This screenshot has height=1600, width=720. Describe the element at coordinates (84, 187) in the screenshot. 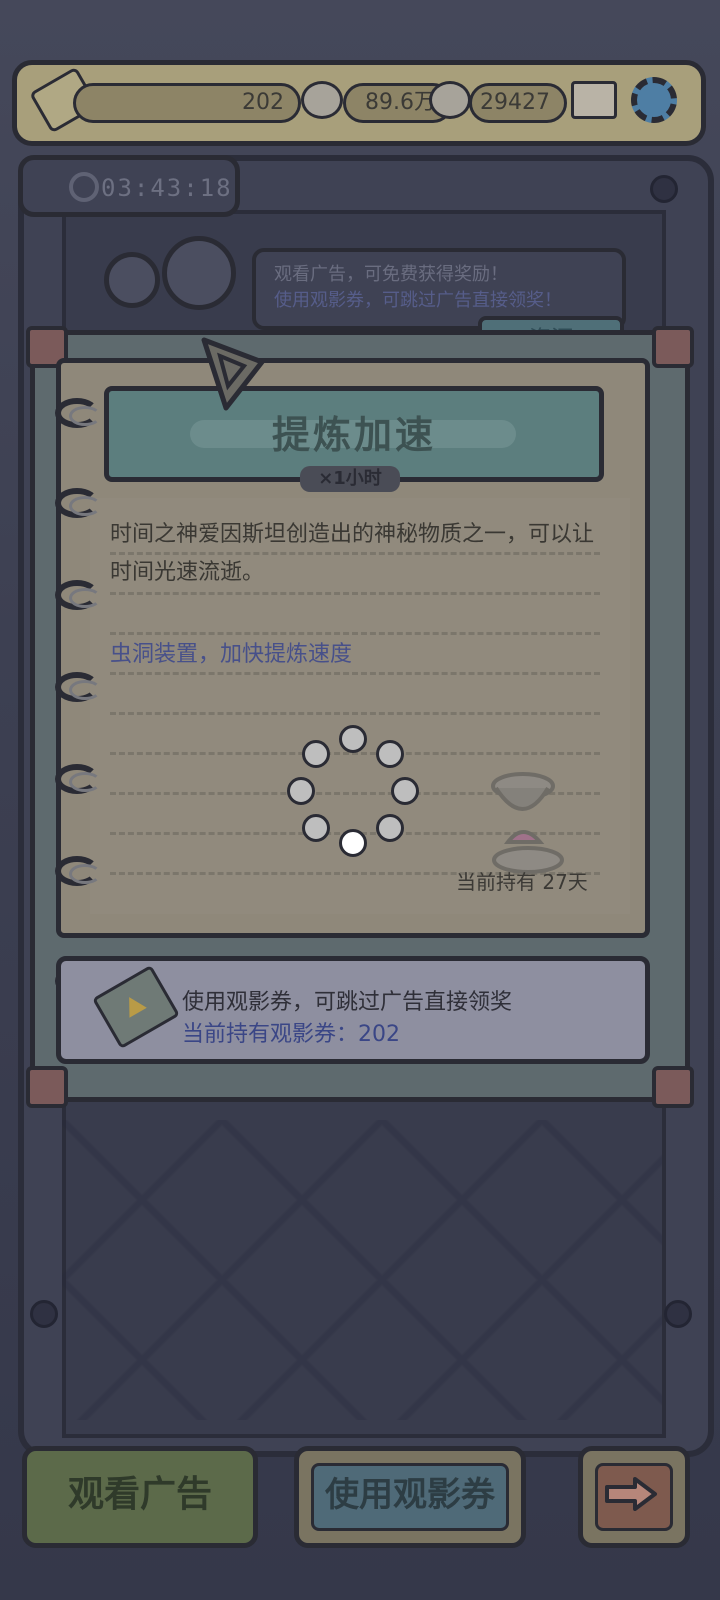

I see `film-reel-icon` at that location.